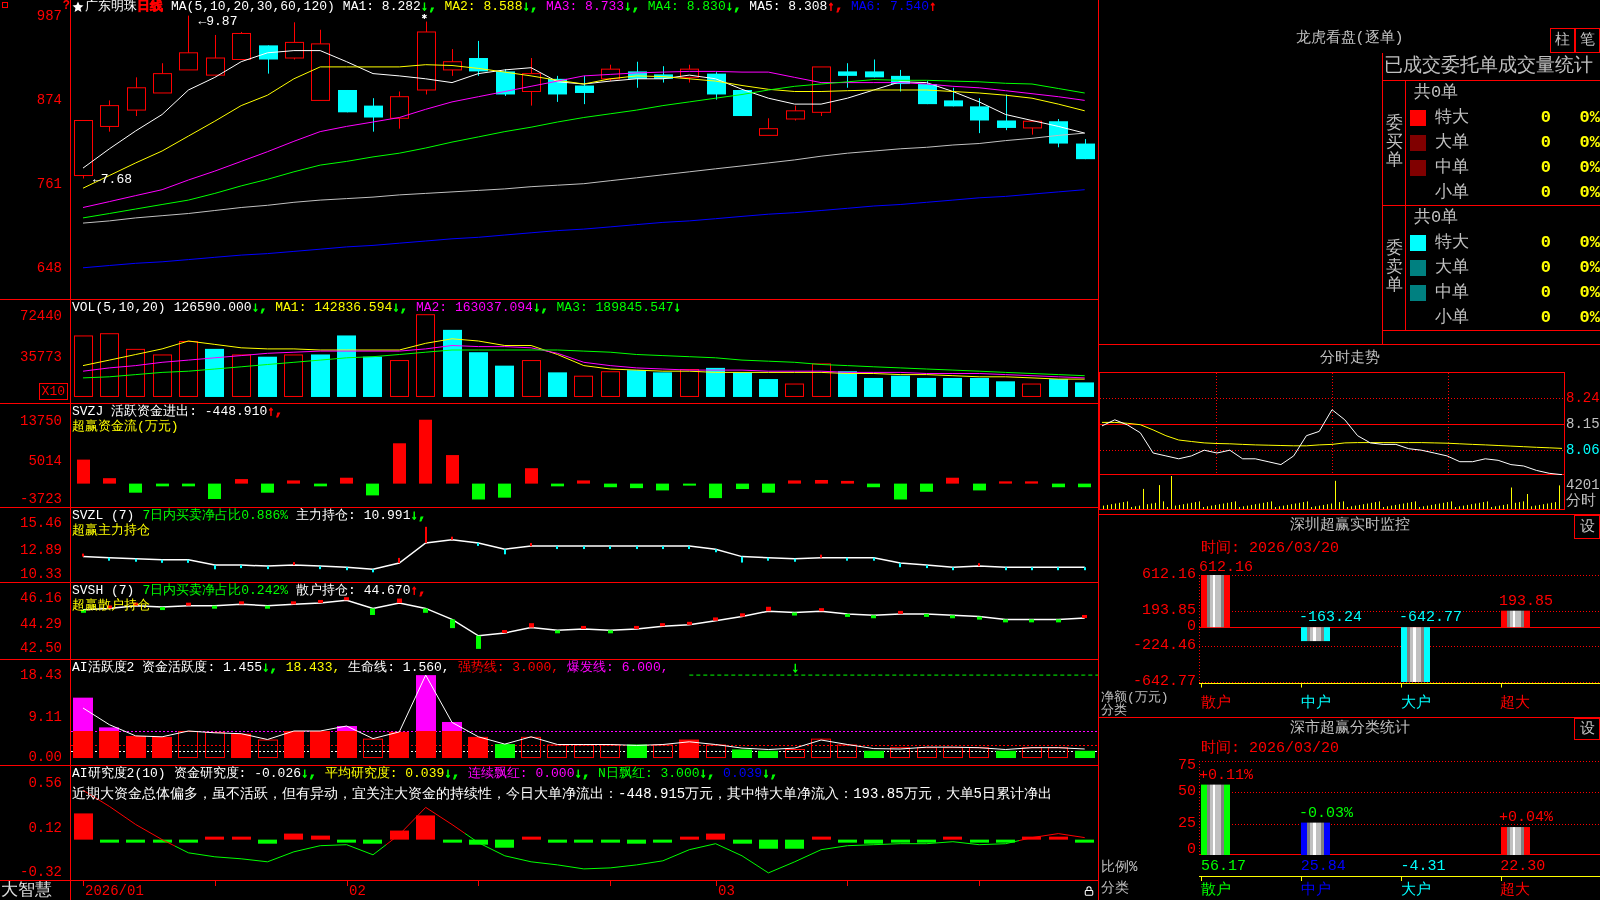 This screenshot has width=1600, height=900. What do you see at coordinates (399, 667) in the screenshot?
I see `indicator-value: 生命线: 1.560,` at bounding box center [399, 667].